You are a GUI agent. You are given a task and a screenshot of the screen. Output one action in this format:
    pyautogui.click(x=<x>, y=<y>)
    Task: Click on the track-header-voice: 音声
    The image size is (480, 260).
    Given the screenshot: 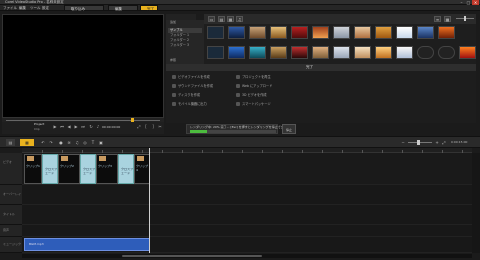 What is the action you would take?
    pyautogui.click(x=11, y=231)
    